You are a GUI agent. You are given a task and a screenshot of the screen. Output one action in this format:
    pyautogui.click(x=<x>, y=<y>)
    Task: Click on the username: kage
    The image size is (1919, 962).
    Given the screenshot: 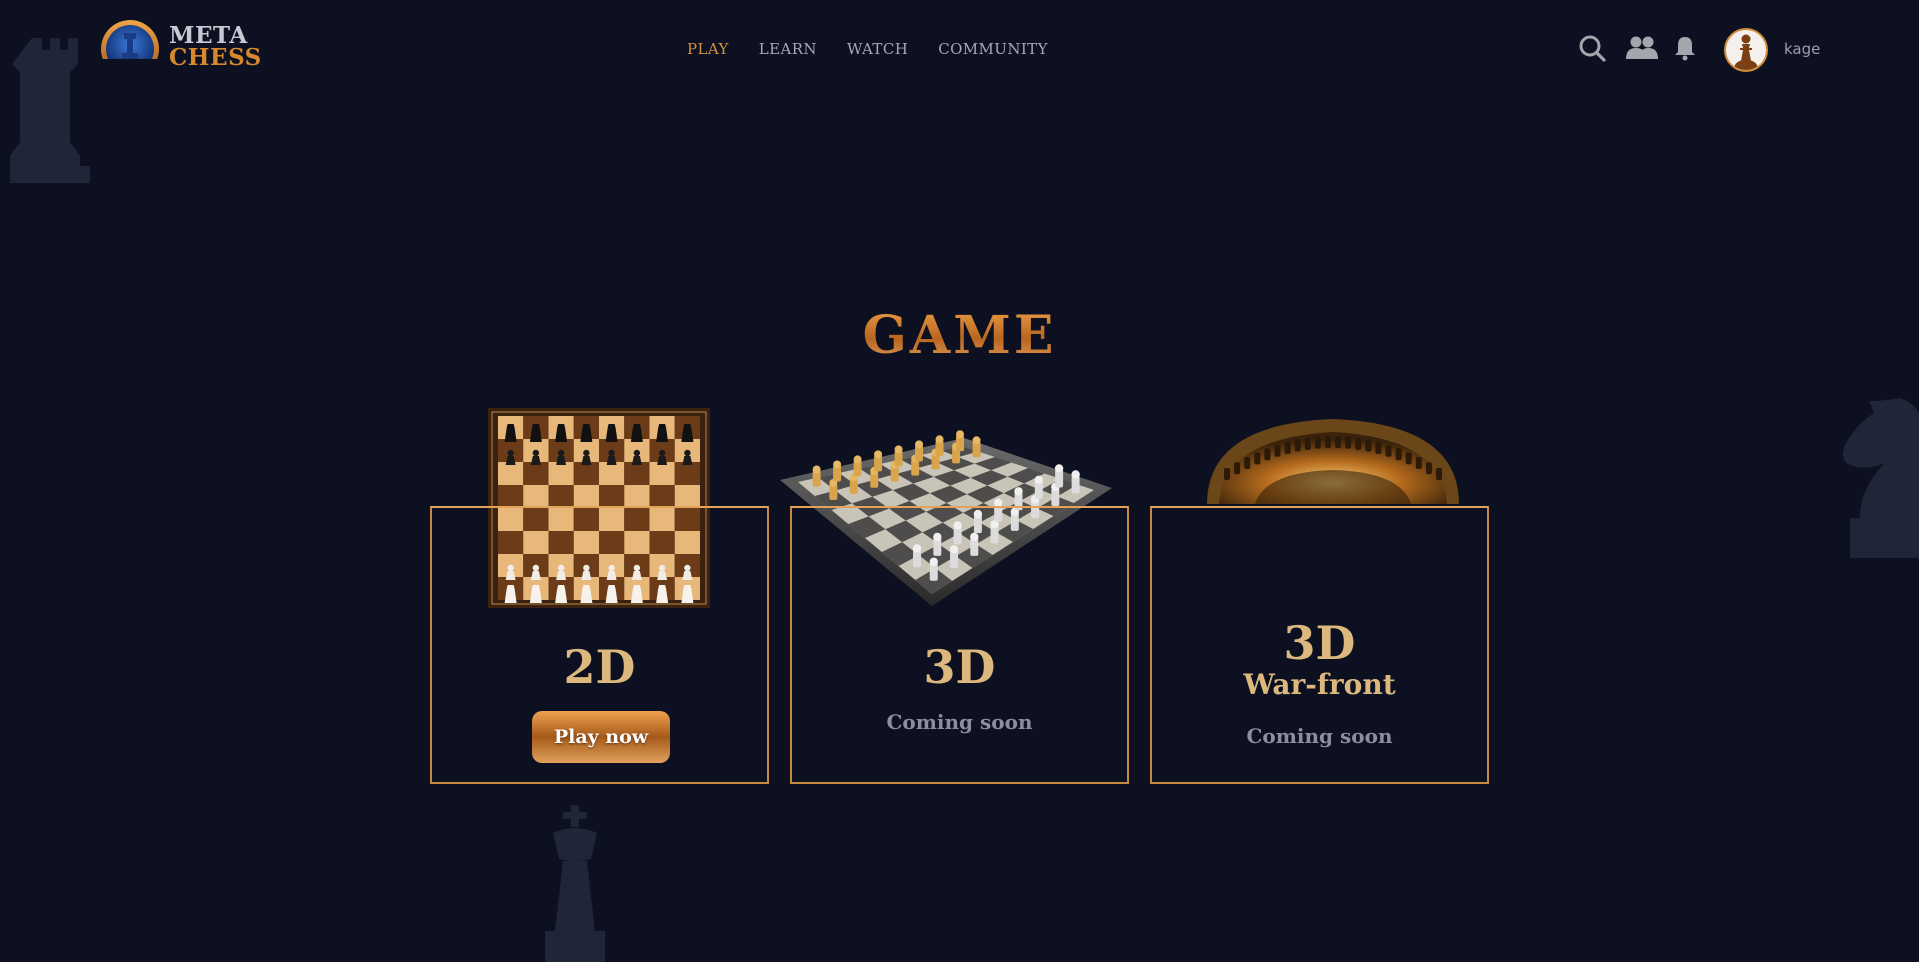 What is the action you would take?
    pyautogui.click(x=1802, y=49)
    